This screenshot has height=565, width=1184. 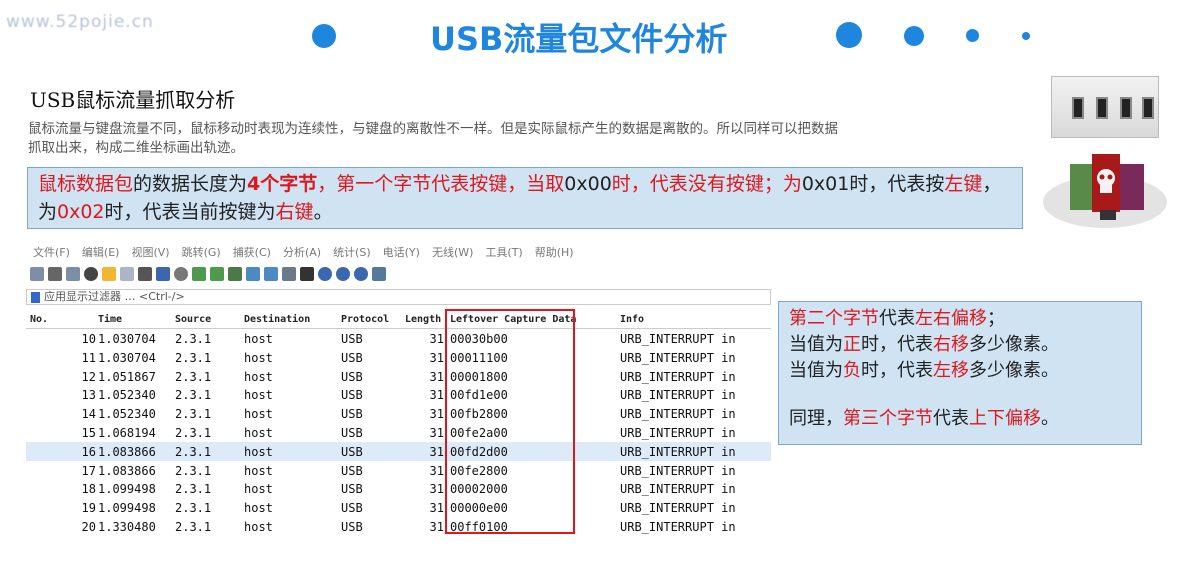 I want to click on note-text: ；为, so click(x=782, y=184).